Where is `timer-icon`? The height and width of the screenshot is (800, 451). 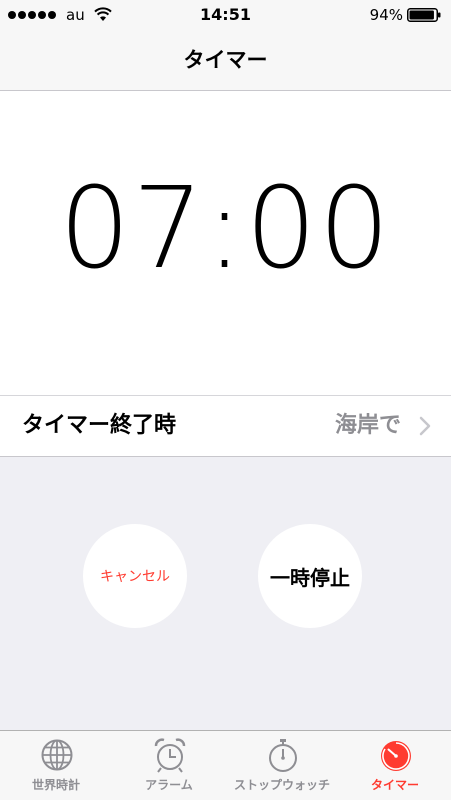
timer-icon is located at coordinates (396, 756).